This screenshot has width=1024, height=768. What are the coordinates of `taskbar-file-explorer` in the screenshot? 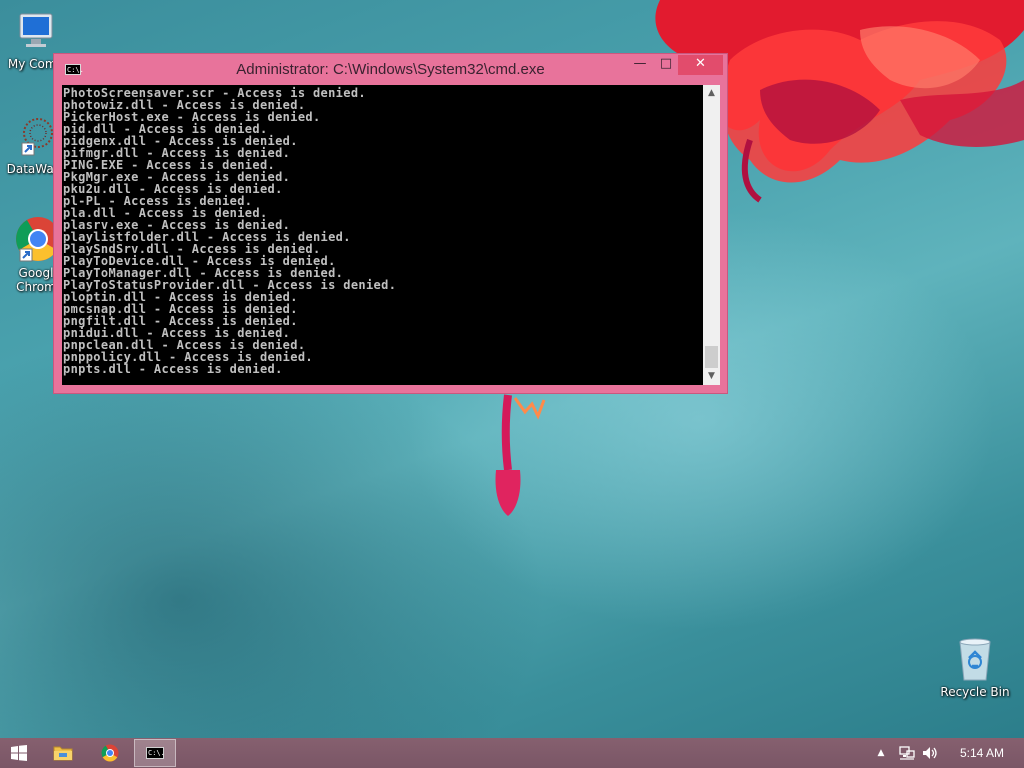 It's located at (63, 753).